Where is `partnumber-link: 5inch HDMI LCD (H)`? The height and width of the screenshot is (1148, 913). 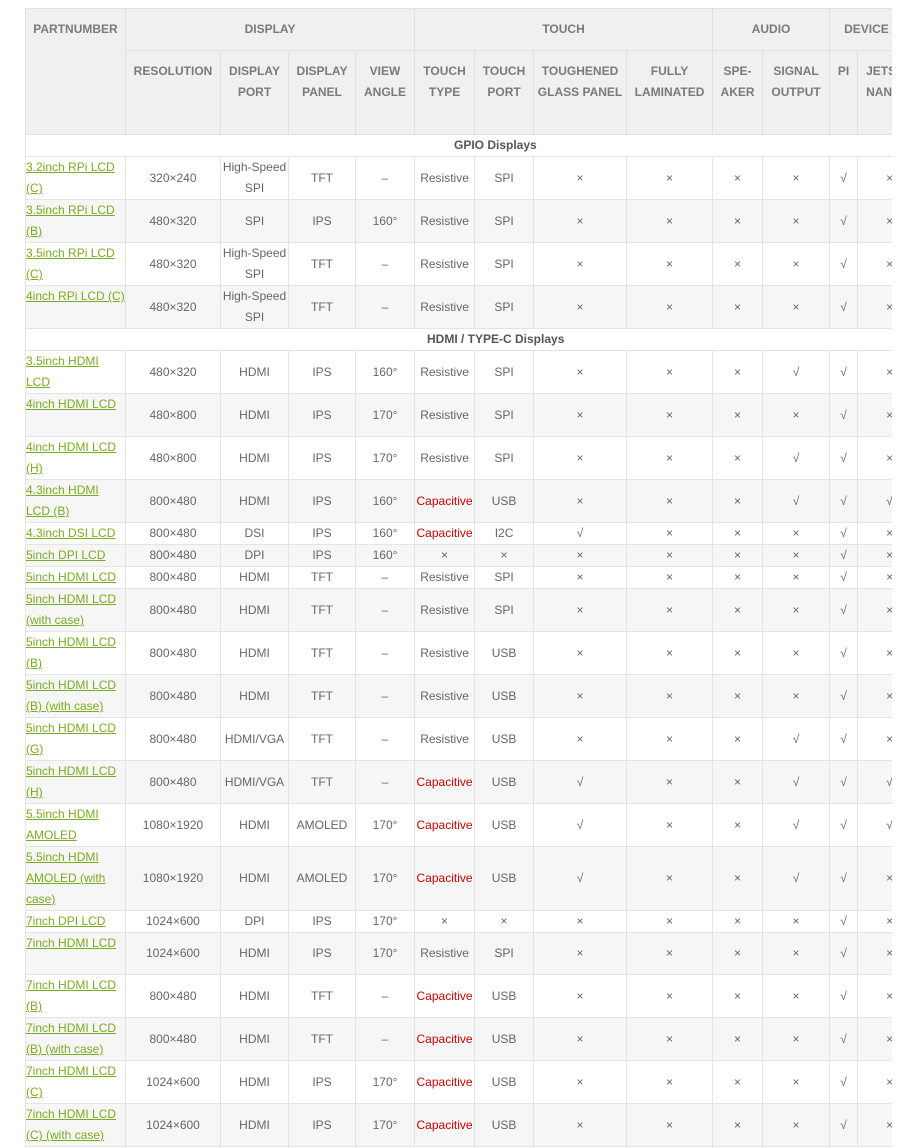 partnumber-link: 5inch HDMI LCD (H) is located at coordinates (72, 781).